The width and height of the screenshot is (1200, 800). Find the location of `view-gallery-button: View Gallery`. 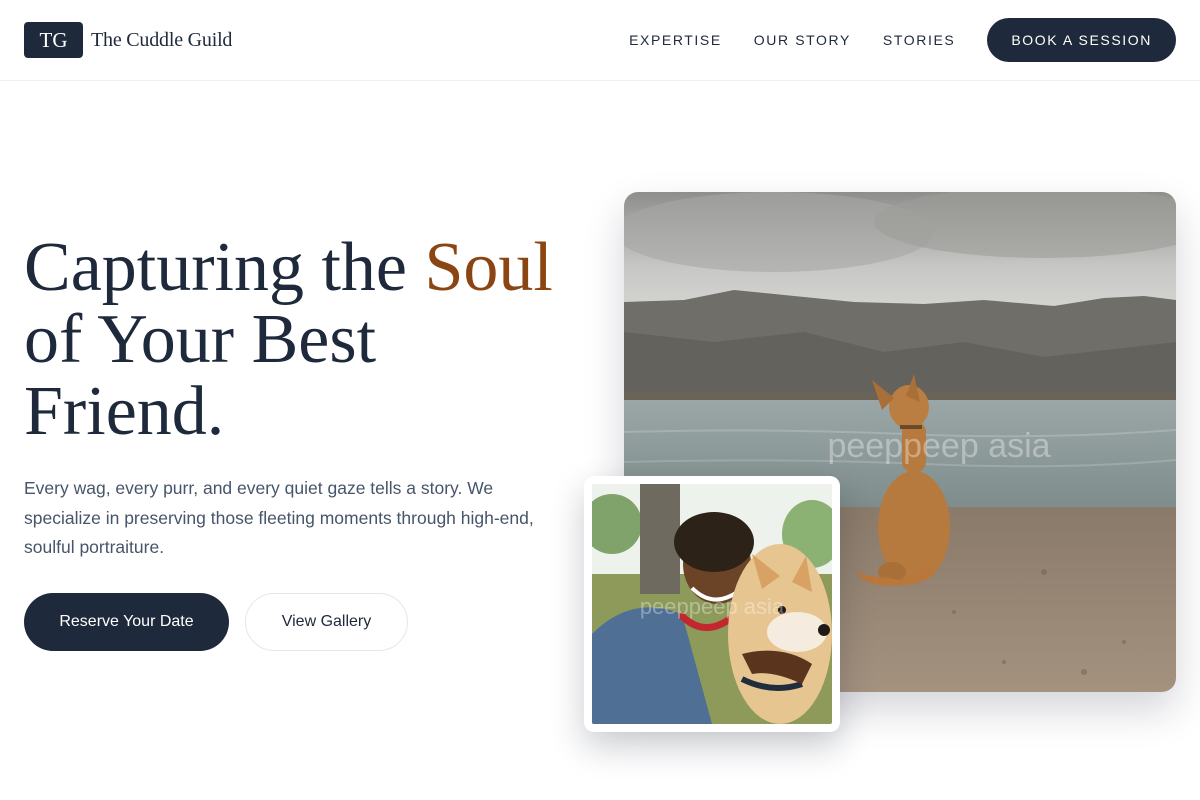

view-gallery-button: View Gallery is located at coordinates (326, 622).